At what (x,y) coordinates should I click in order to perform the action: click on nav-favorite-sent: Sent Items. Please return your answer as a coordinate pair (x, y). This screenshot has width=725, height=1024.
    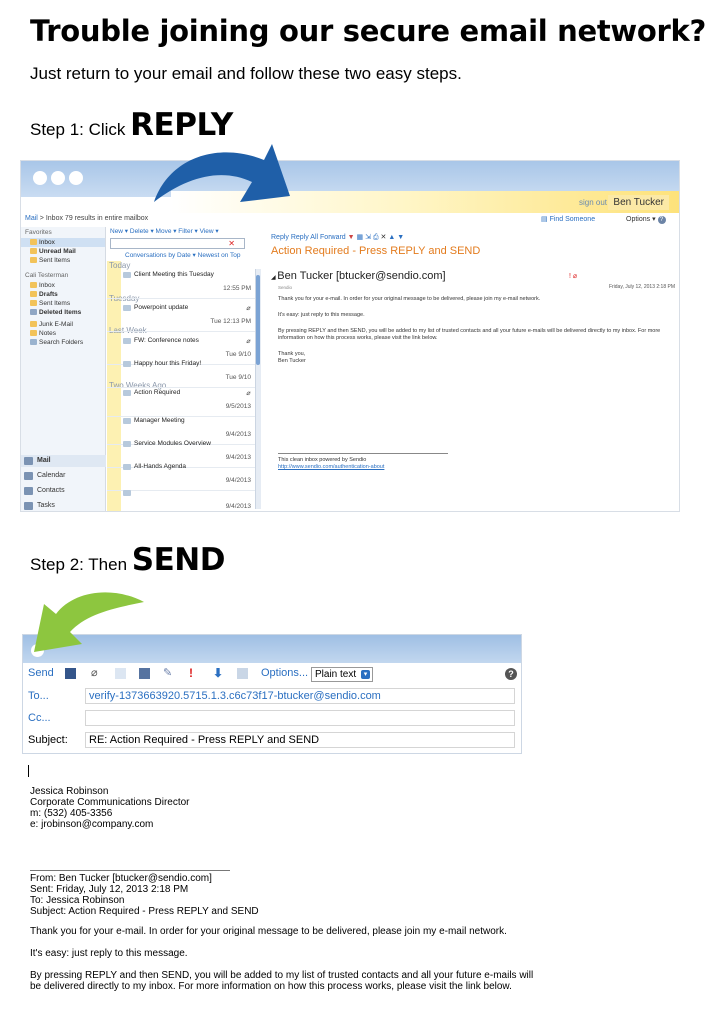
    Looking at the image, I should click on (63, 260).